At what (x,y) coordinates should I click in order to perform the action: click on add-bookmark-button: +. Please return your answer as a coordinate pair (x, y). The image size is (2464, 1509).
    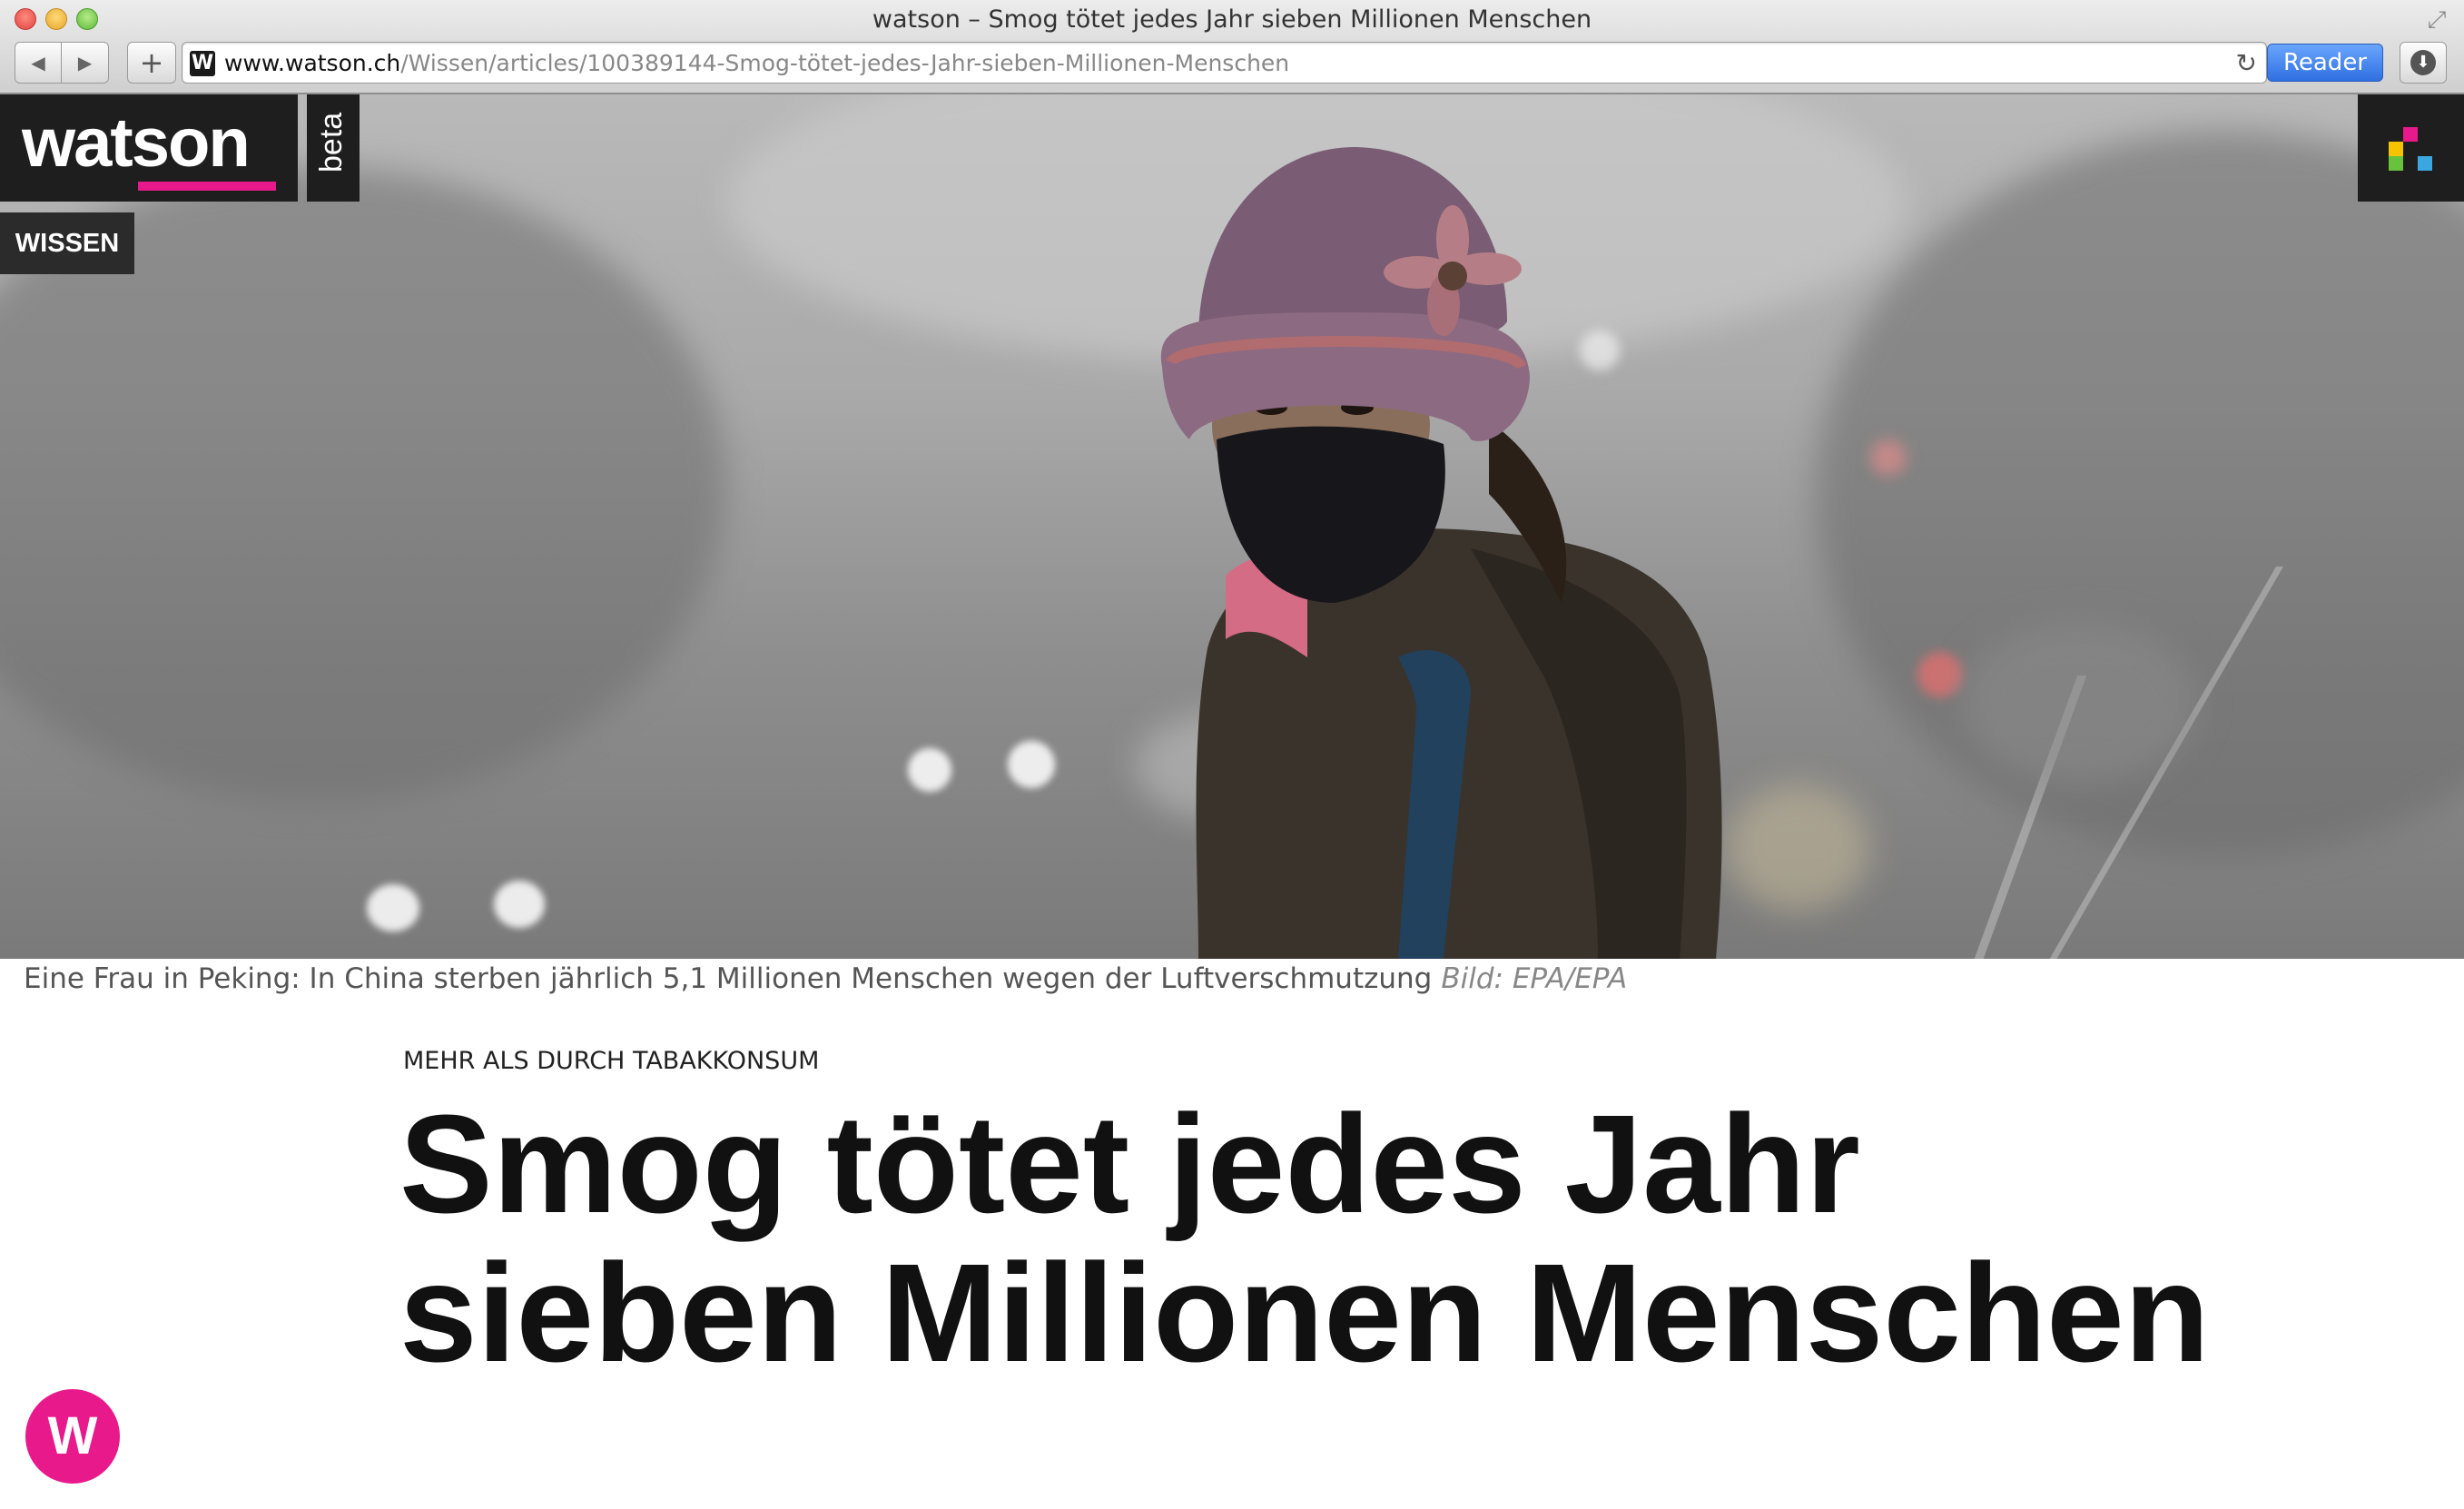
    Looking at the image, I should click on (151, 63).